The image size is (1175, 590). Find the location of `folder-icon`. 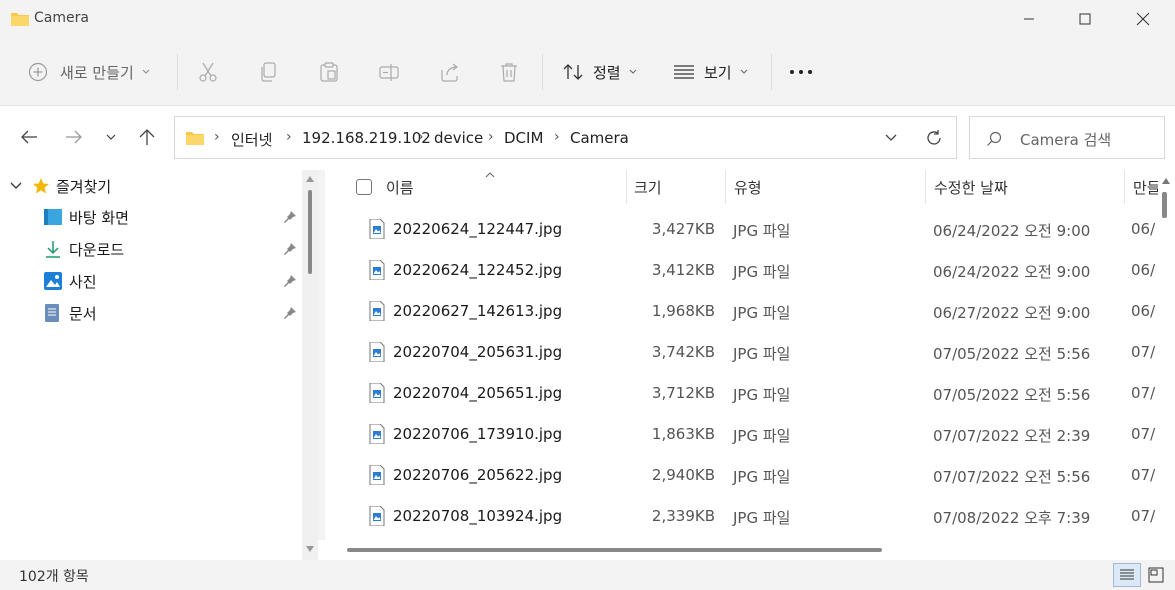

folder-icon is located at coordinates (20, 19).